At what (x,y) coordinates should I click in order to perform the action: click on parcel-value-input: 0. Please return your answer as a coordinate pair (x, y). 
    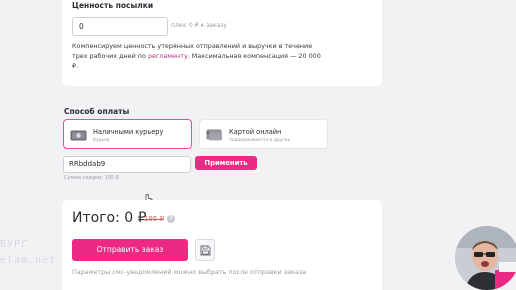
    Looking at the image, I should click on (120, 26).